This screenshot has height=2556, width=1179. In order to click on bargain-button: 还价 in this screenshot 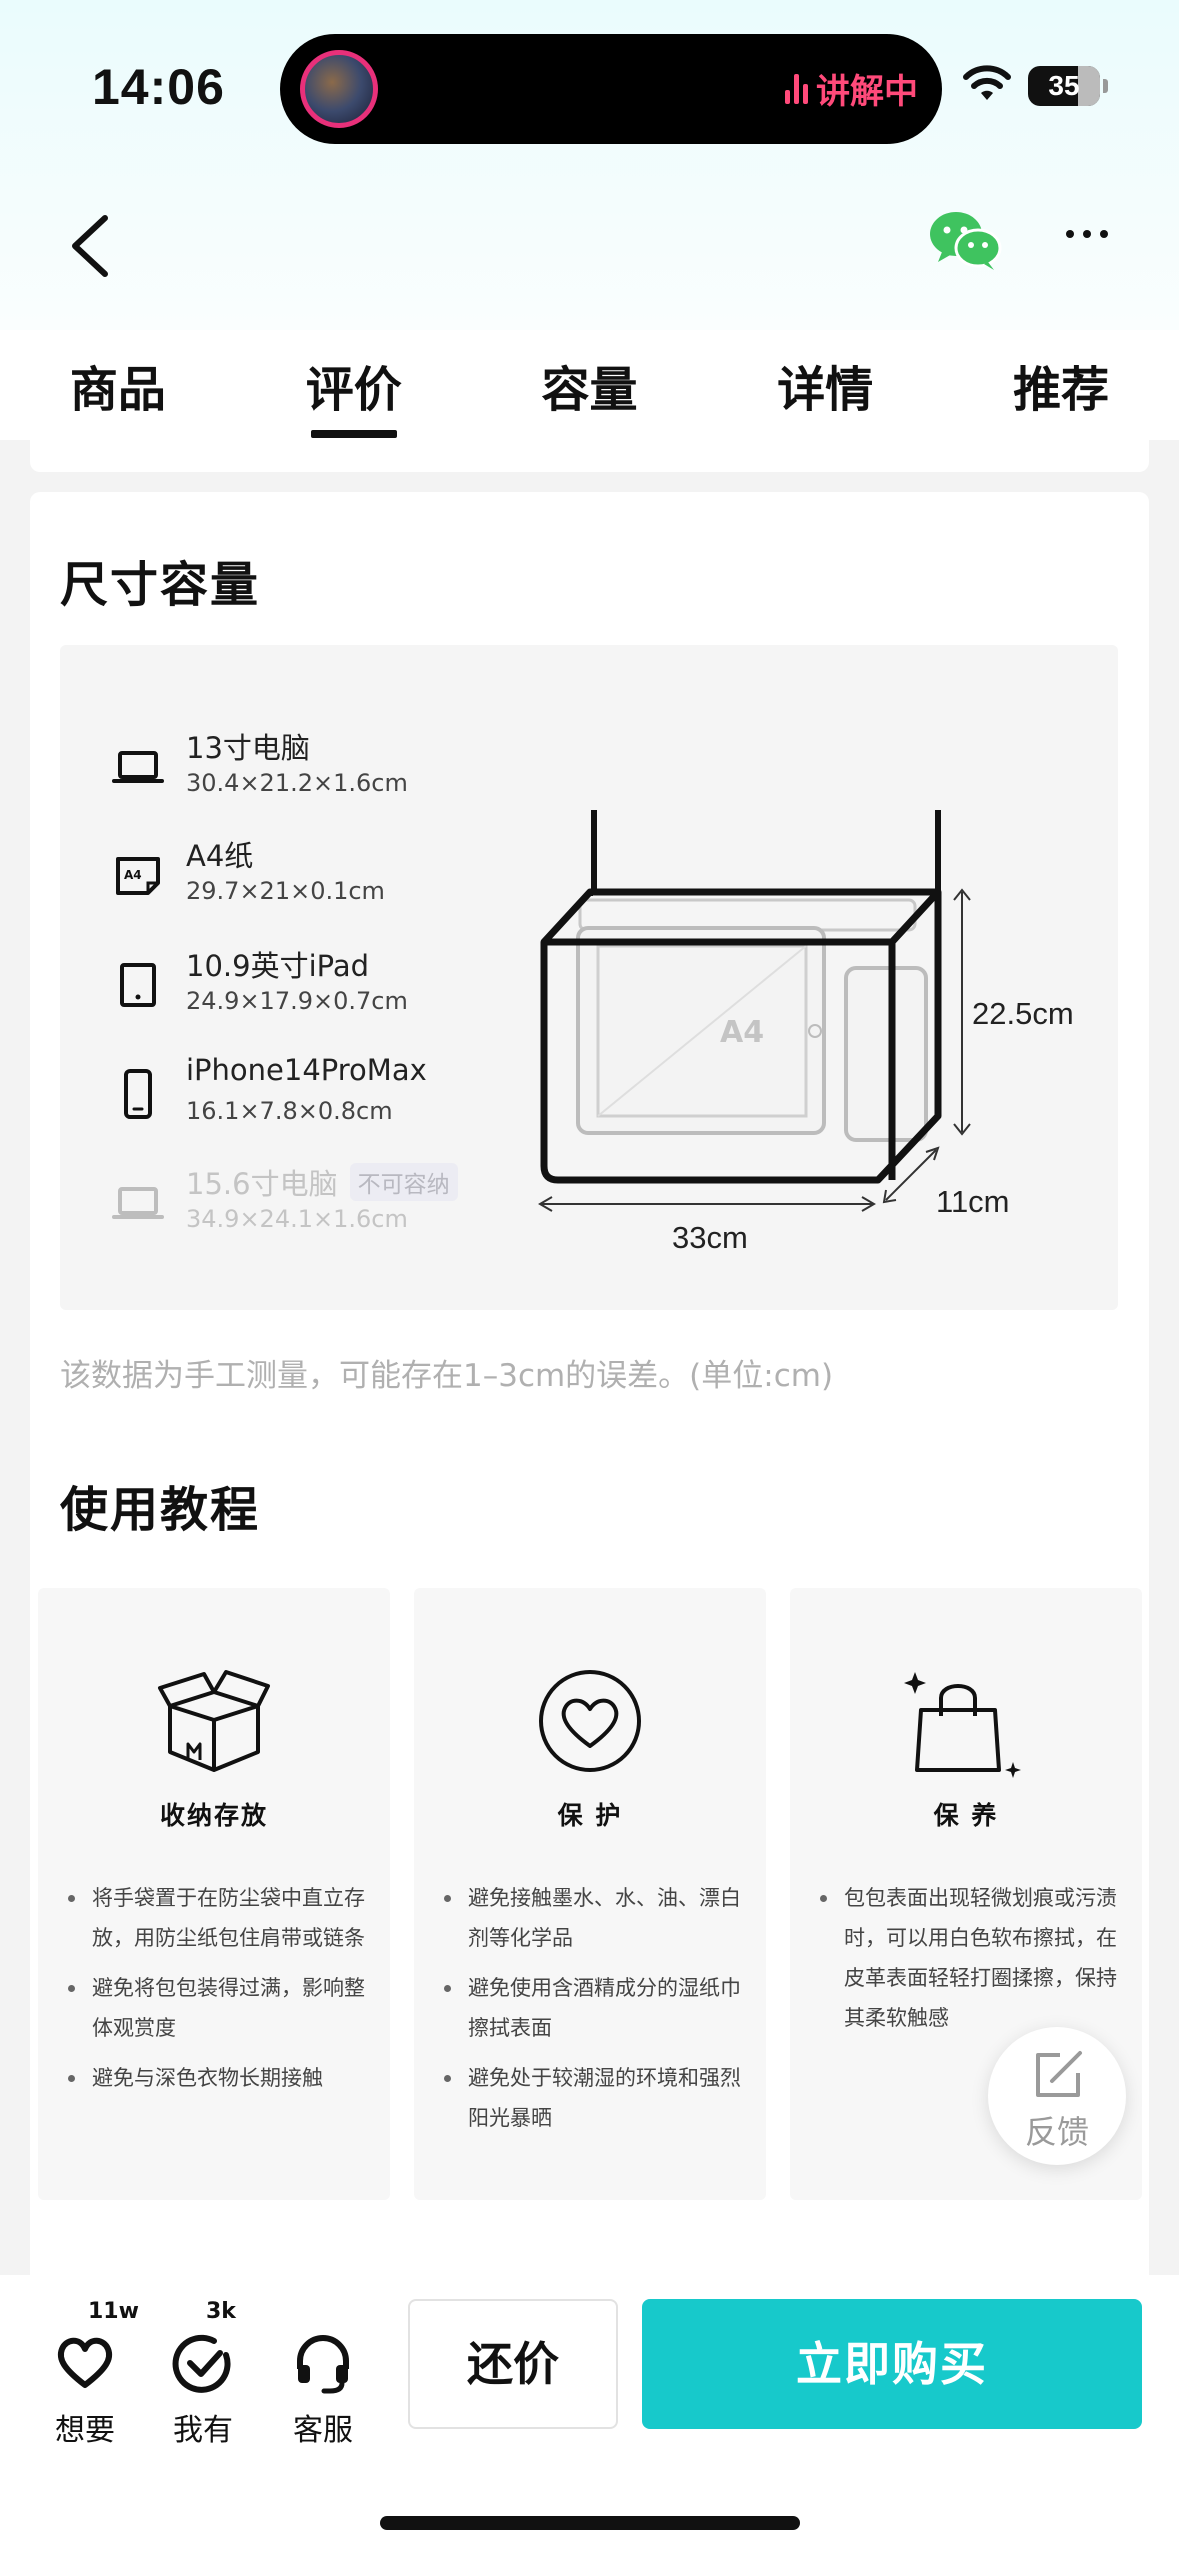, I will do `click(513, 2364)`.